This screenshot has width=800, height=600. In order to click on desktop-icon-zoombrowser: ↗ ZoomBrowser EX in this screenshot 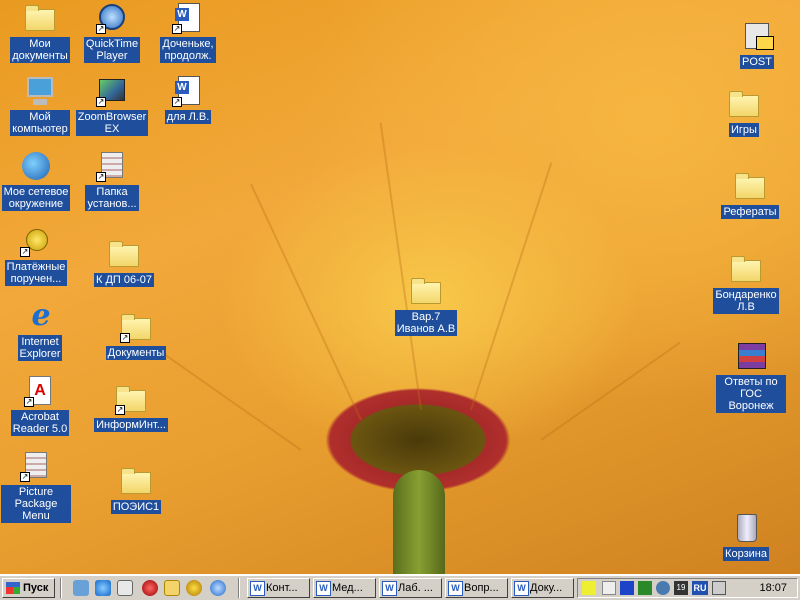, I will do `click(112, 105)`.